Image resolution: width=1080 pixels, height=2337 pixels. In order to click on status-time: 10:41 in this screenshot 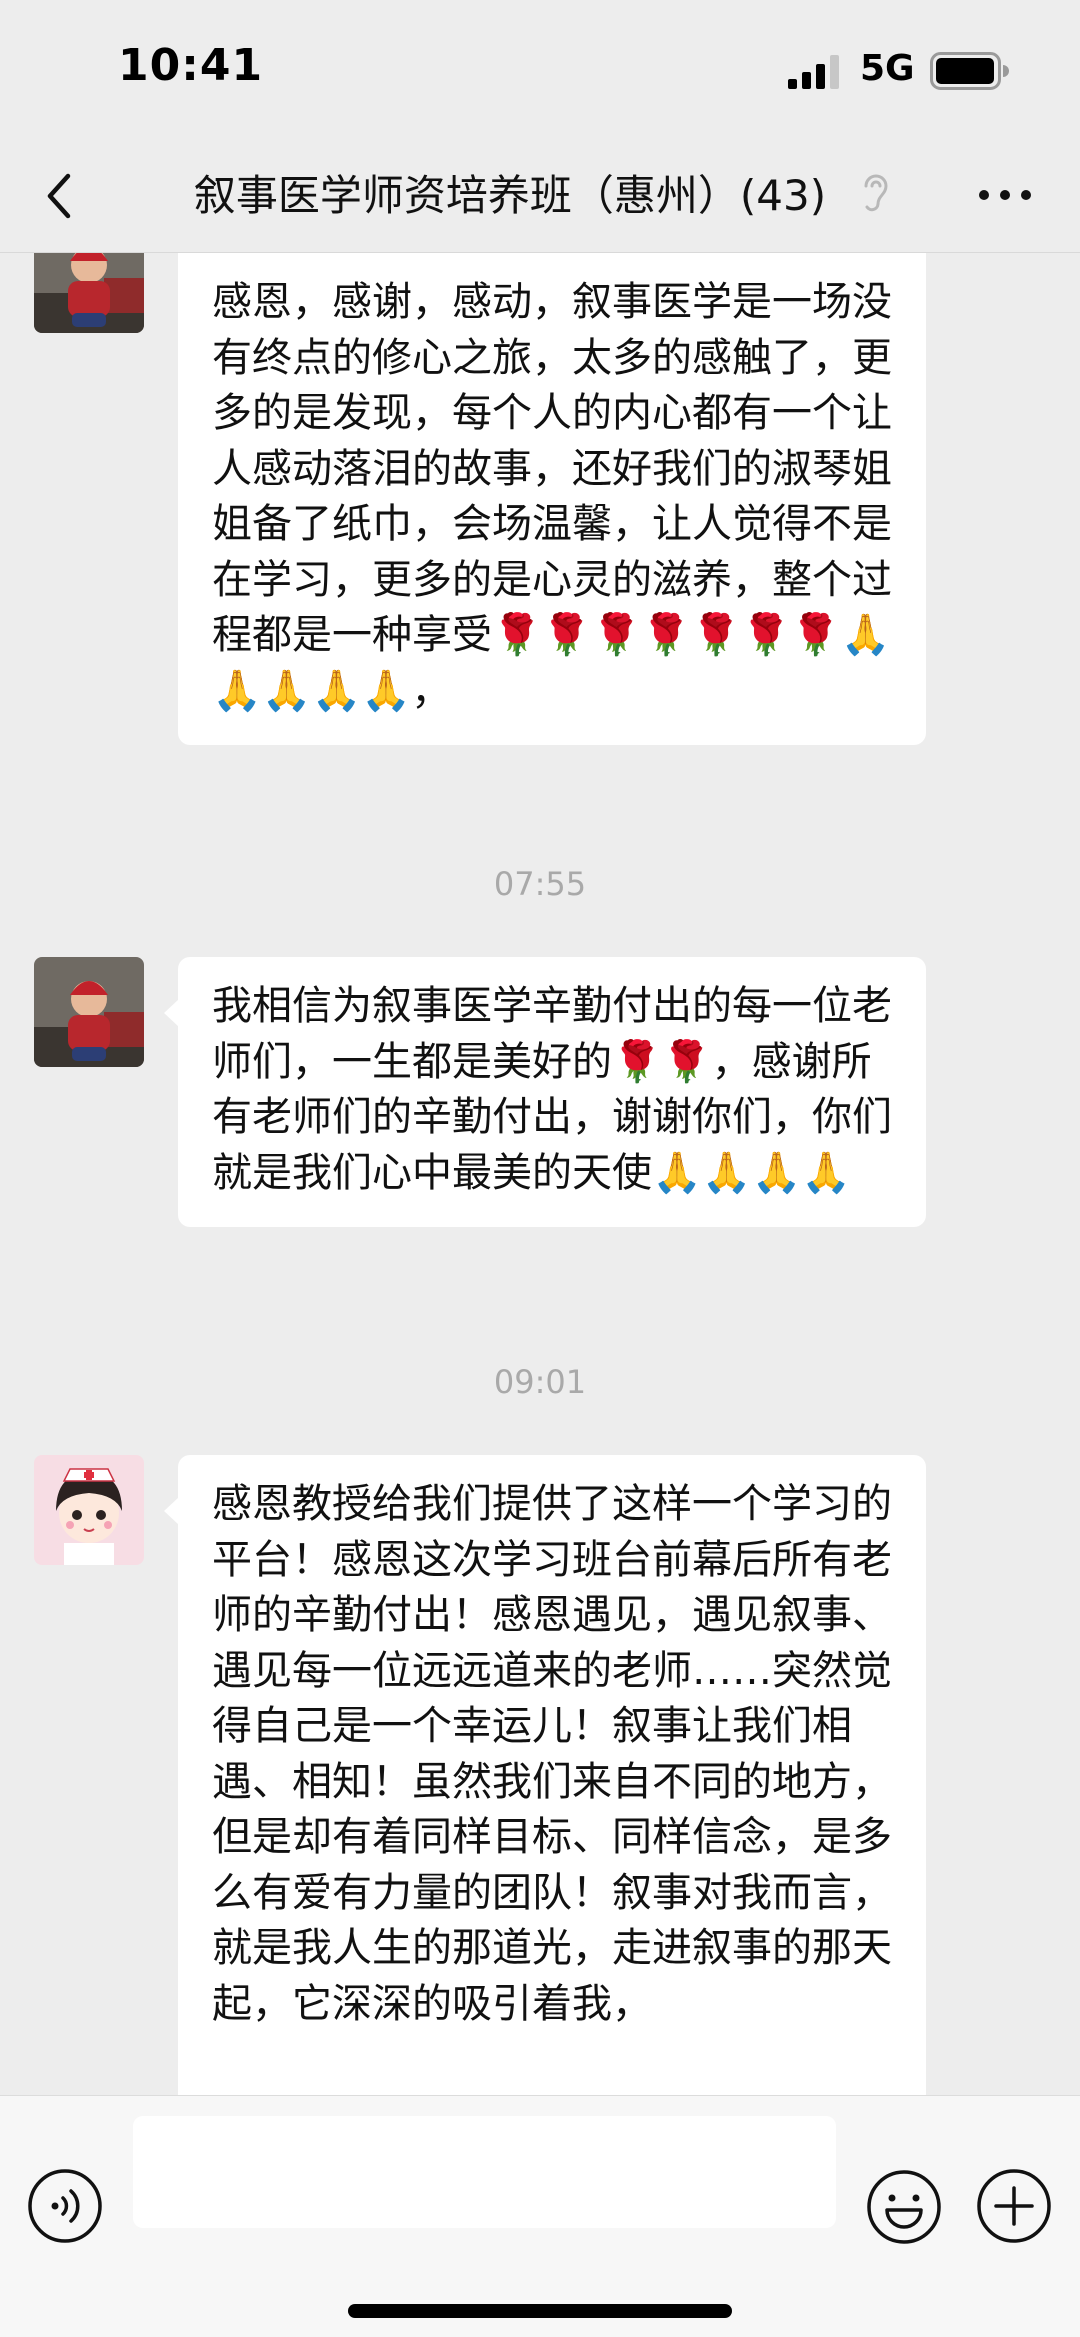, I will do `click(191, 65)`.